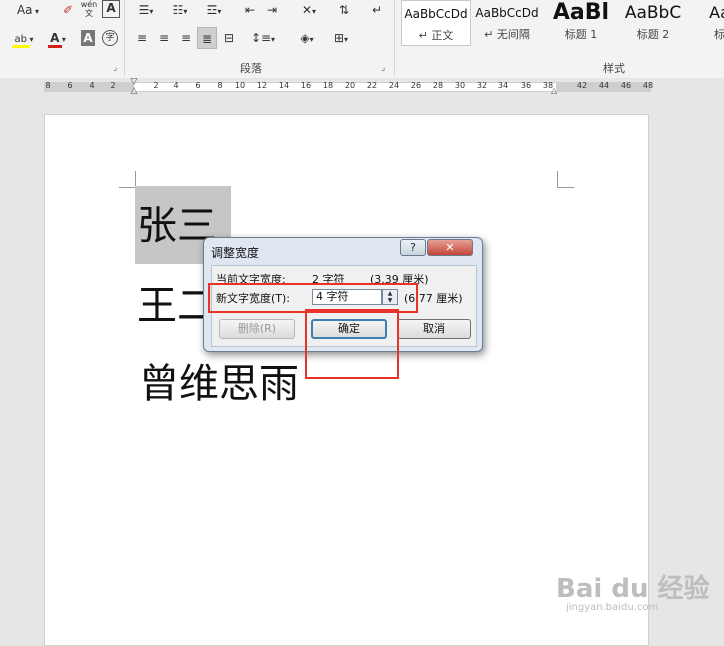 The width and height of the screenshot is (724, 646). Describe the element at coordinates (436, 35) in the screenshot. I see `style-name: ↵ 正文` at that location.